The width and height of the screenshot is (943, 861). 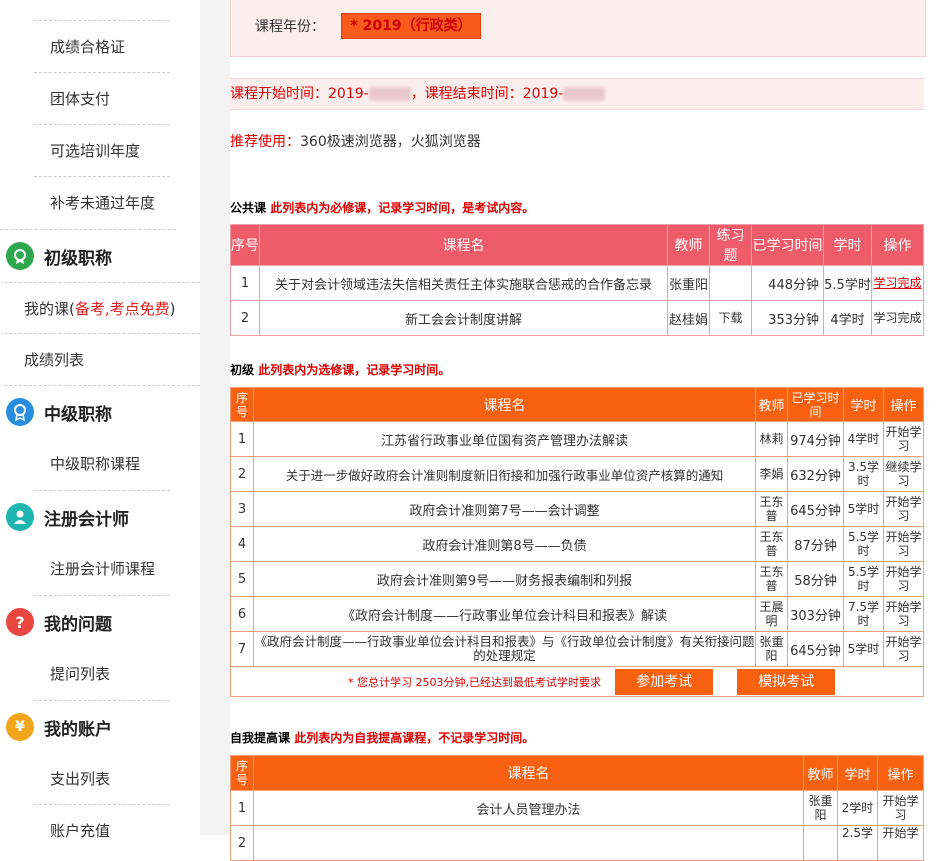 What do you see at coordinates (771, 474) in the screenshot?
I see `row-teacher: 李娟` at bounding box center [771, 474].